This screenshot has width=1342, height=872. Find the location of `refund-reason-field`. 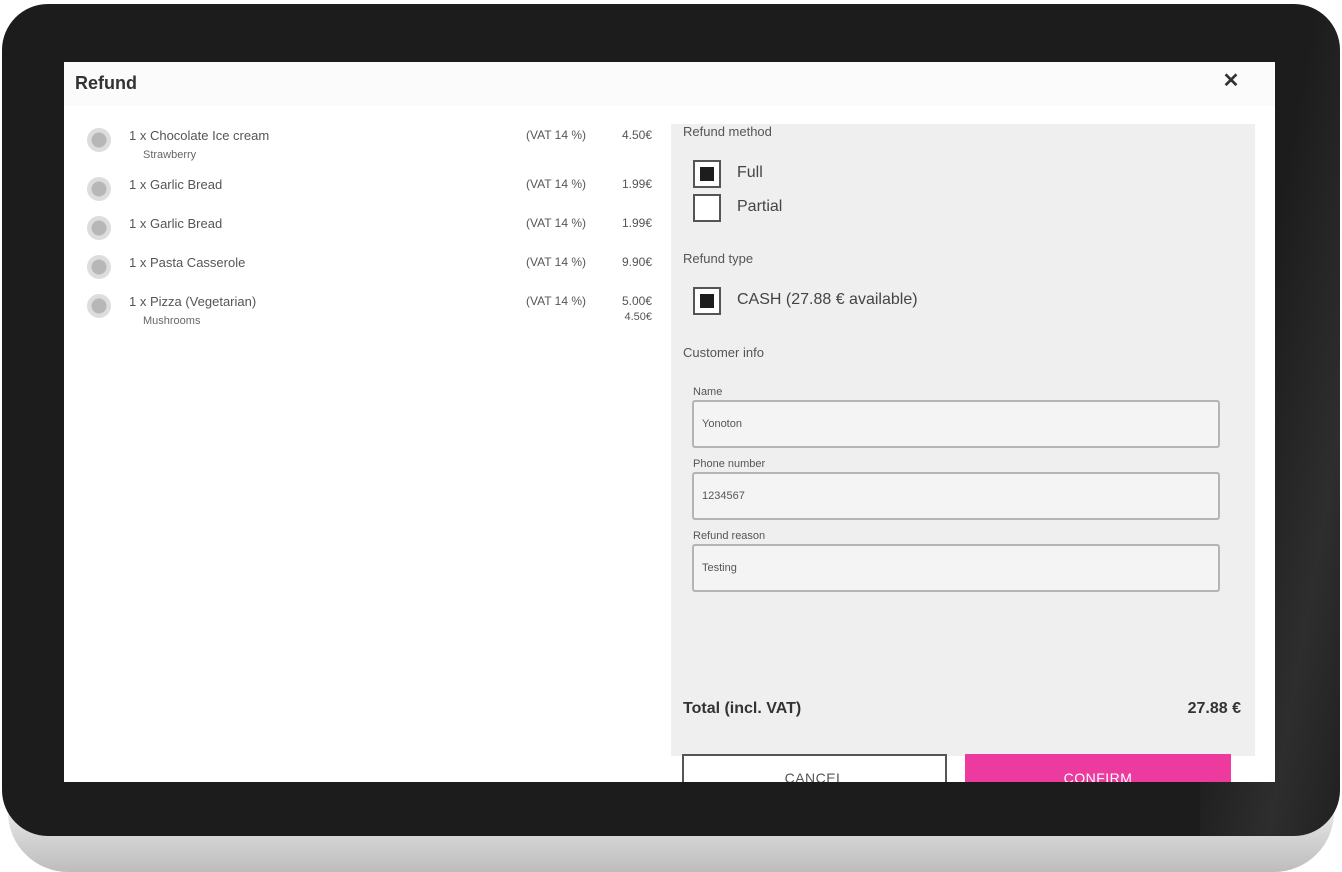

refund-reason-field is located at coordinates (956, 568).